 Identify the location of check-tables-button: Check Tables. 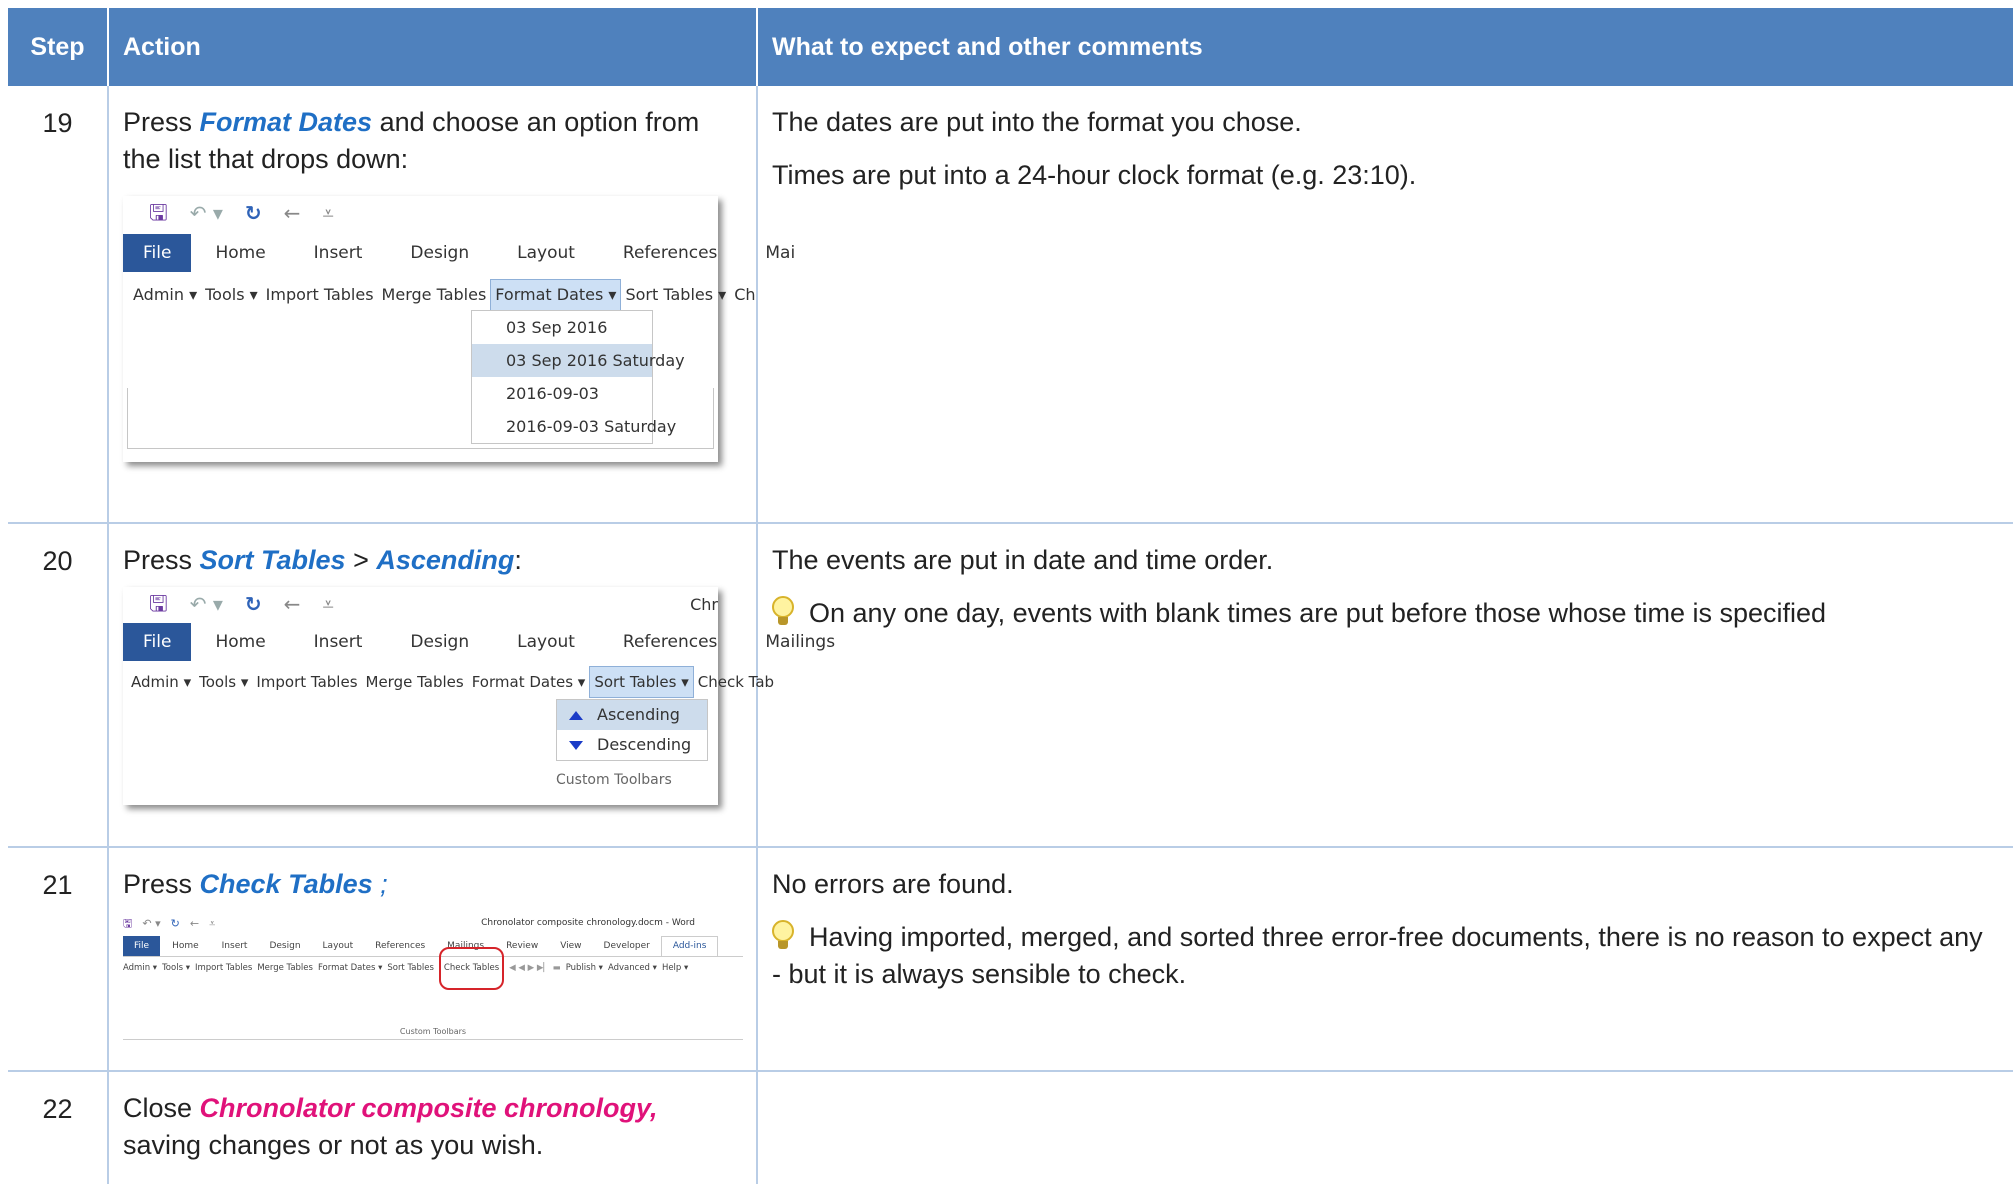
(471, 968).